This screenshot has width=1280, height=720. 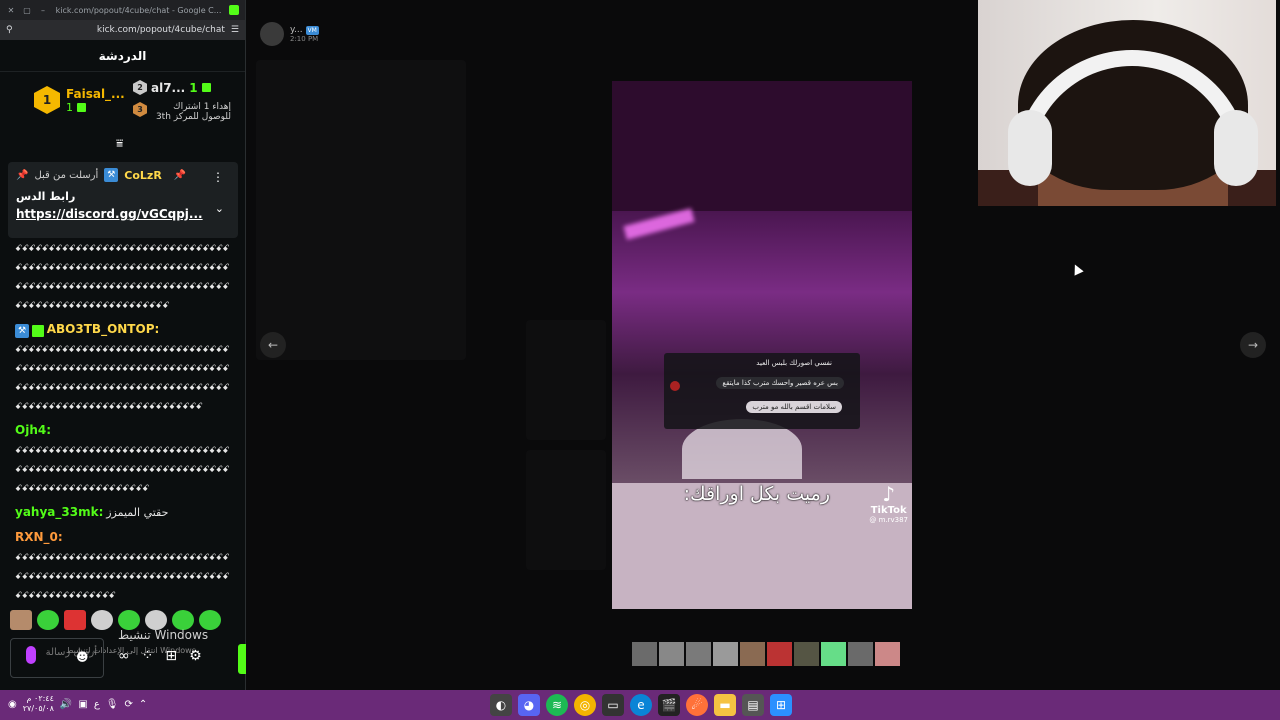 What do you see at coordinates (124, 656) in the screenshot?
I see `infinity-icon: ∞` at bounding box center [124, 656].